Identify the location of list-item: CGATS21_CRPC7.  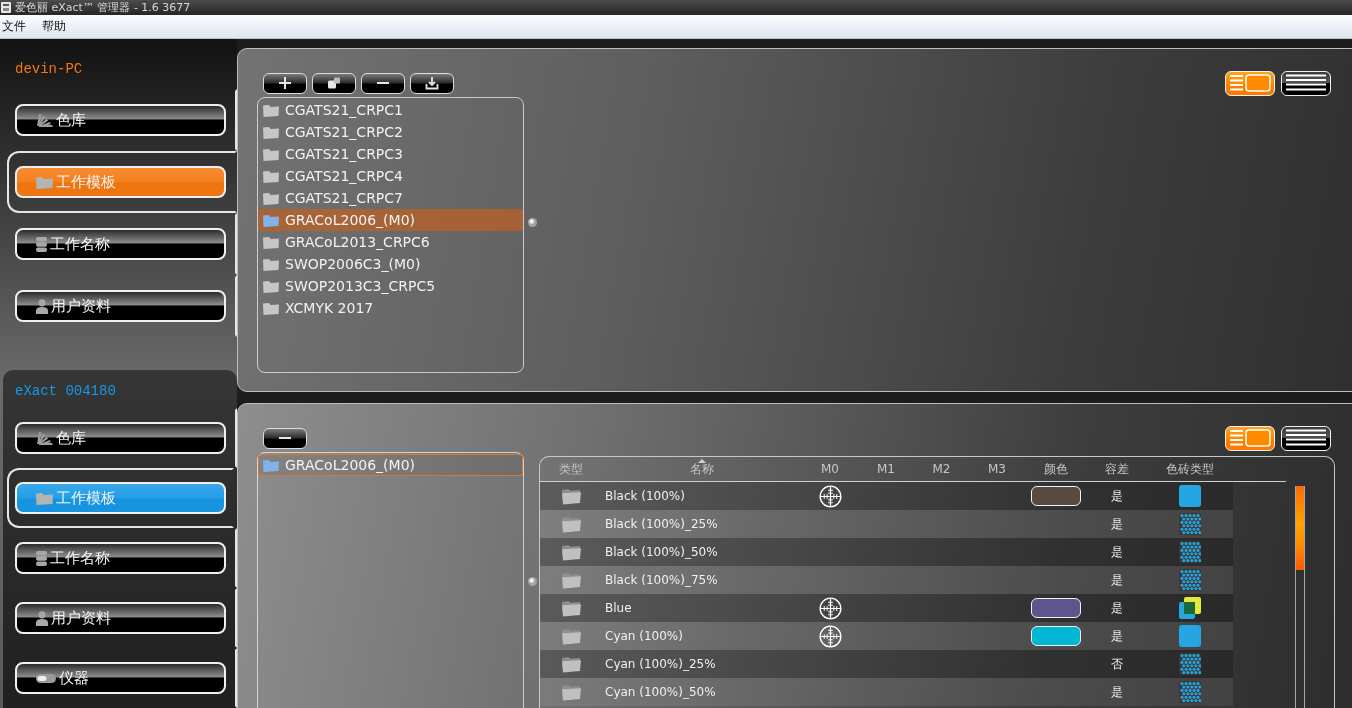
(390, 198).